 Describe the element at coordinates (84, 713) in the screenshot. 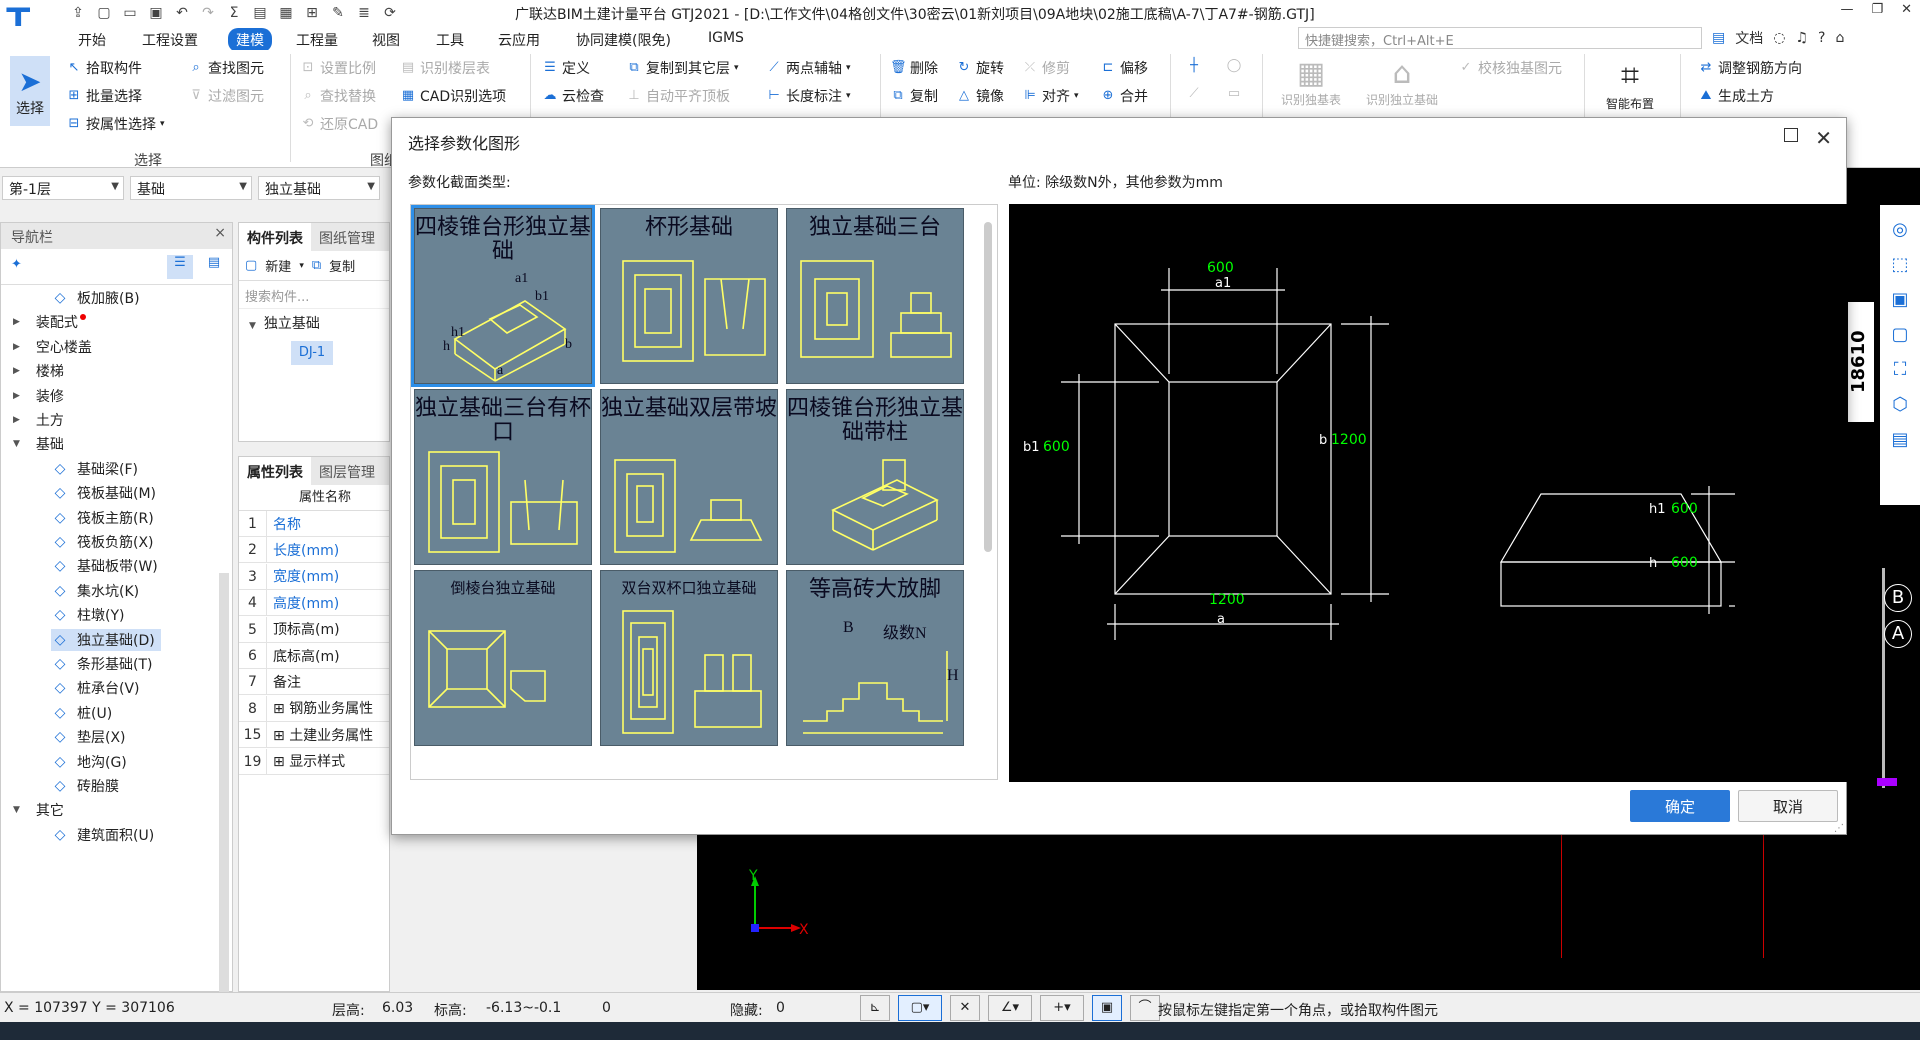

I see `nav-item: ◇ 桩(U)` at that location.